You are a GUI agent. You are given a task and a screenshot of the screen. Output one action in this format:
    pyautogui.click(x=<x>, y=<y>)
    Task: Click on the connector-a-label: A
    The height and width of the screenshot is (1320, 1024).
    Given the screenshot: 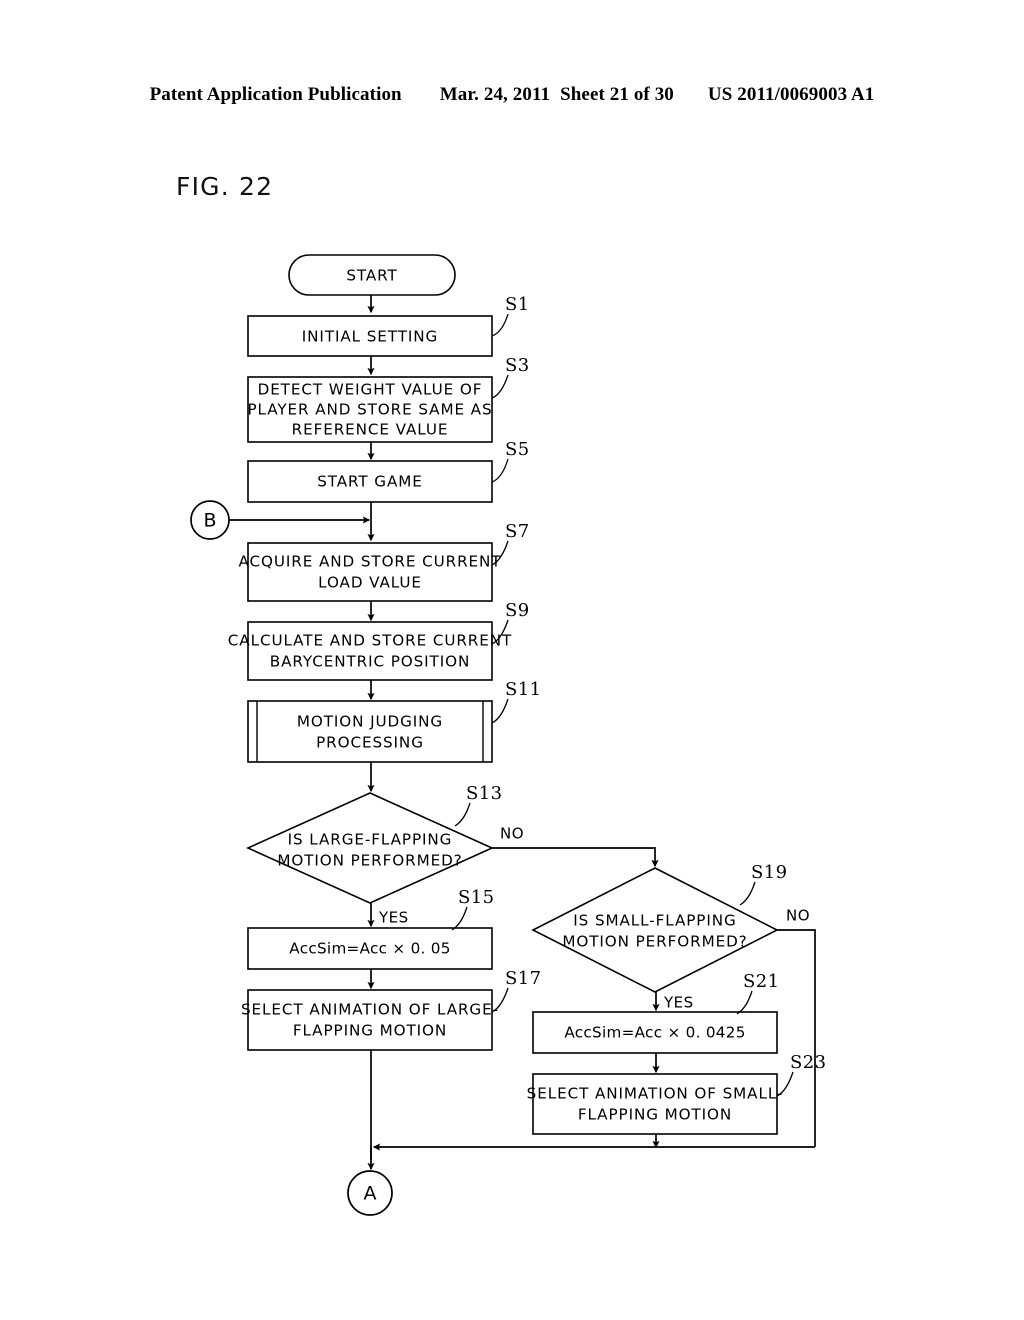 What is the action you would take?
    pyautogui.click(x=370, y=1194)
    